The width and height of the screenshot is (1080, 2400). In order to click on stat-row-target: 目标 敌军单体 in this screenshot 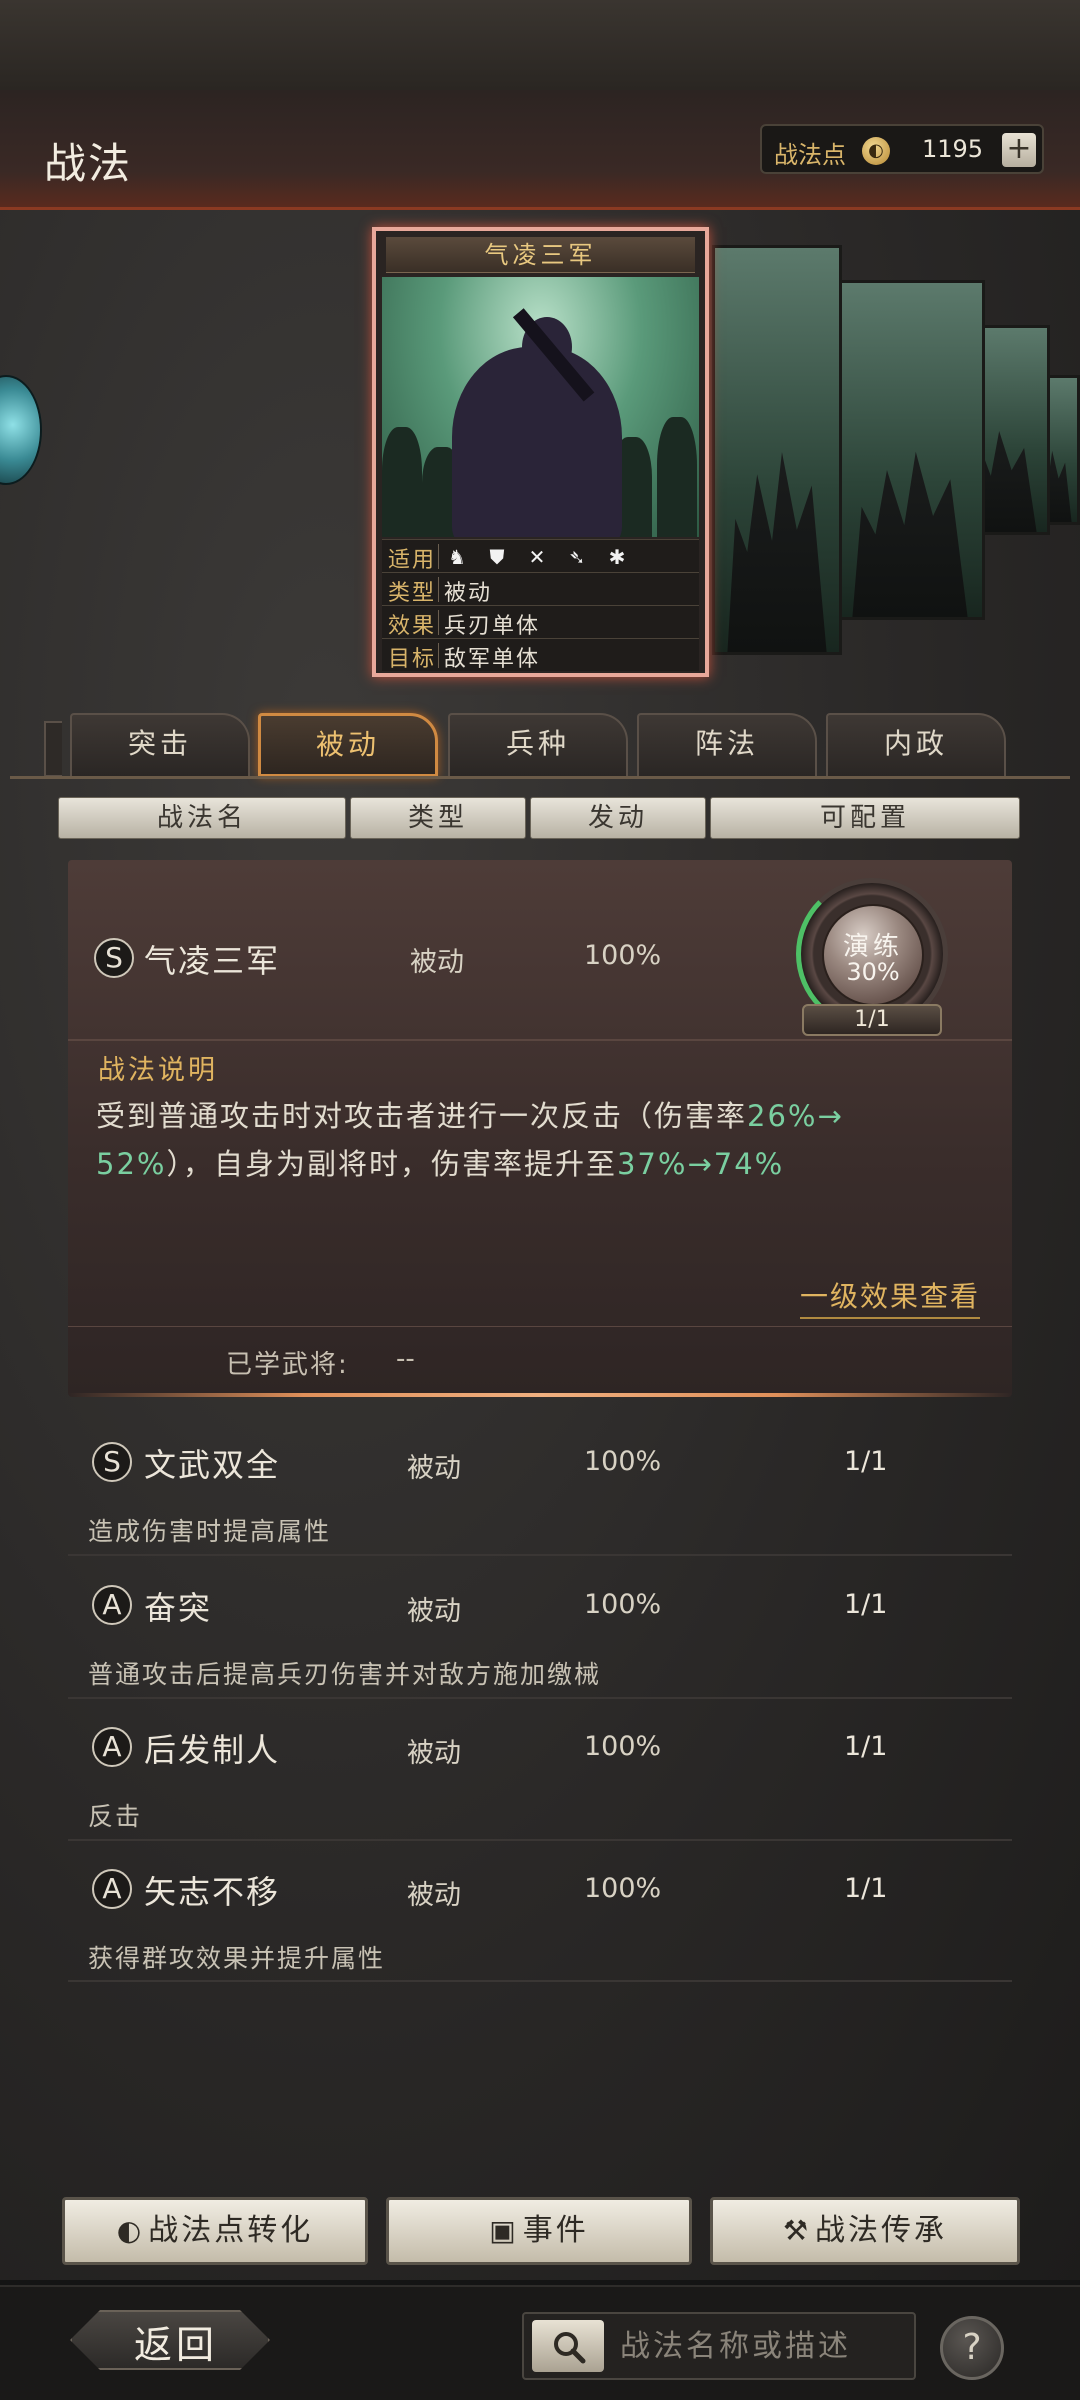, I will do `click(540, 655)`.